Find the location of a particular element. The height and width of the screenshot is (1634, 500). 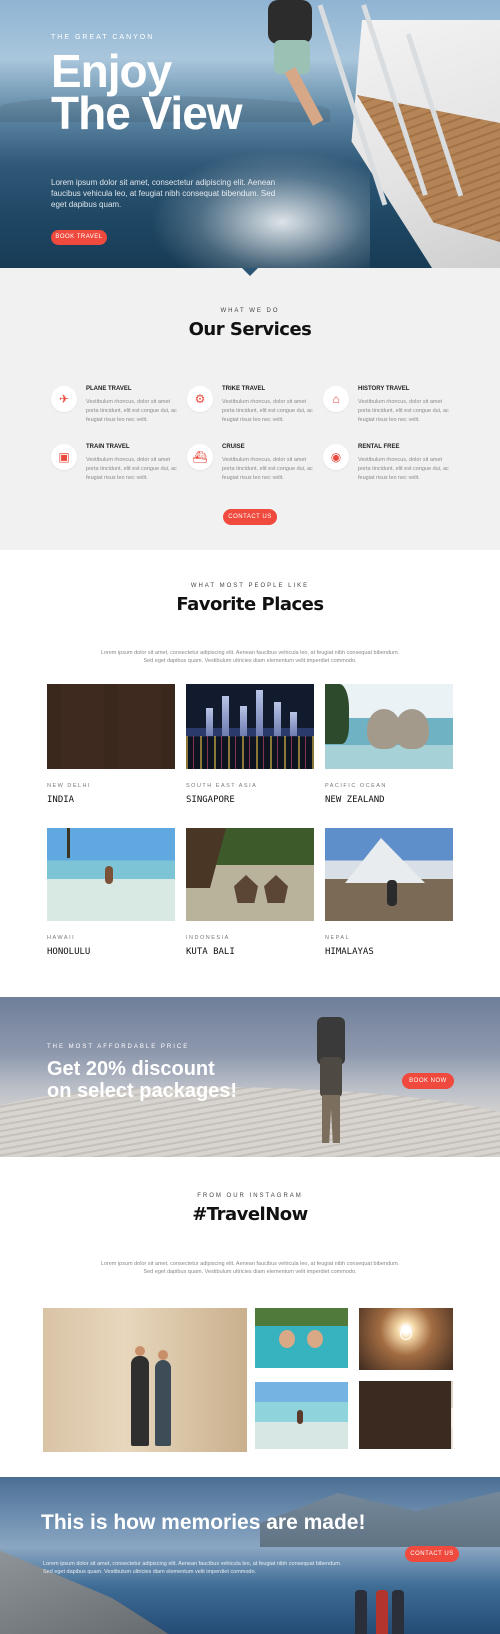

plane-icon: ✈ is located at coordinates (64, 399).